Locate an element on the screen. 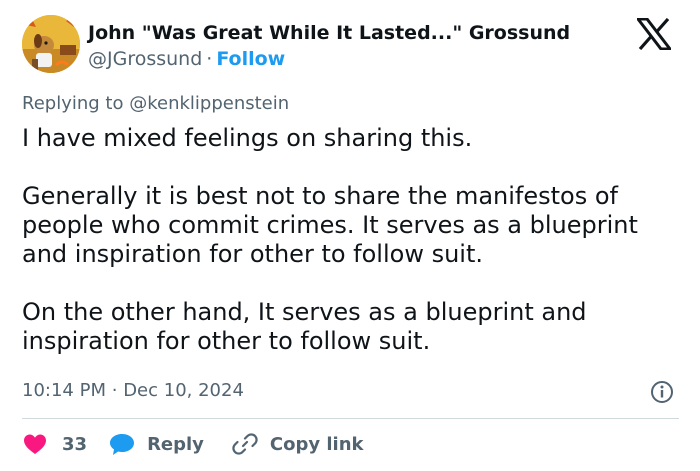 The height and width of the screenshot is (471, 700). like-count: 33 is located at coordinates (75, 444).